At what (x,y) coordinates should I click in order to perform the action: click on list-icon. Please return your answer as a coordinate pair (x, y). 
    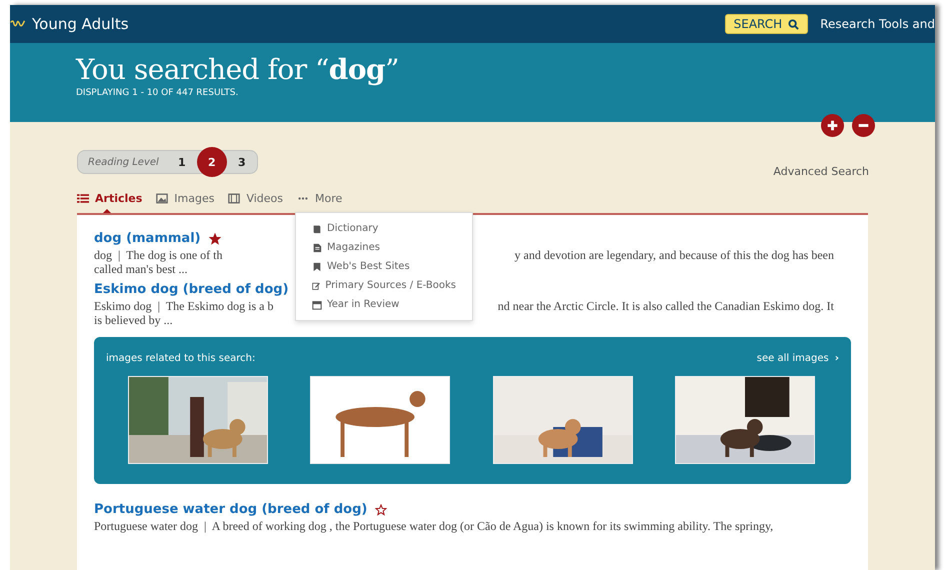
    Looking at the image, I should click on (83, 198).